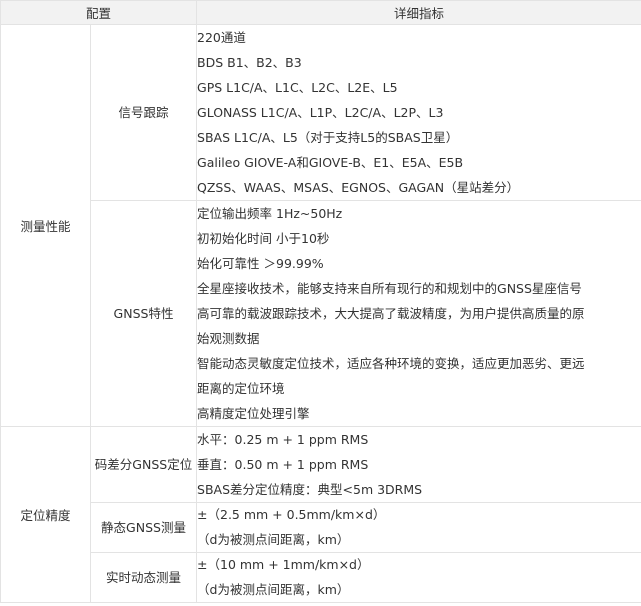 The width and height of the screenshot is (641, 606). Describe the element at coordinates (310, 489) in the screenshot. I see `detail-line: SBAS差分定位精度：典型<5m 3DRMS` at that location.